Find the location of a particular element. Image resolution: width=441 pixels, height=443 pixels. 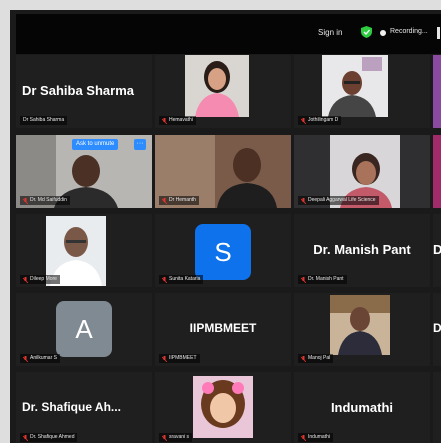

pause-icon is located at coordinates (438, 33).